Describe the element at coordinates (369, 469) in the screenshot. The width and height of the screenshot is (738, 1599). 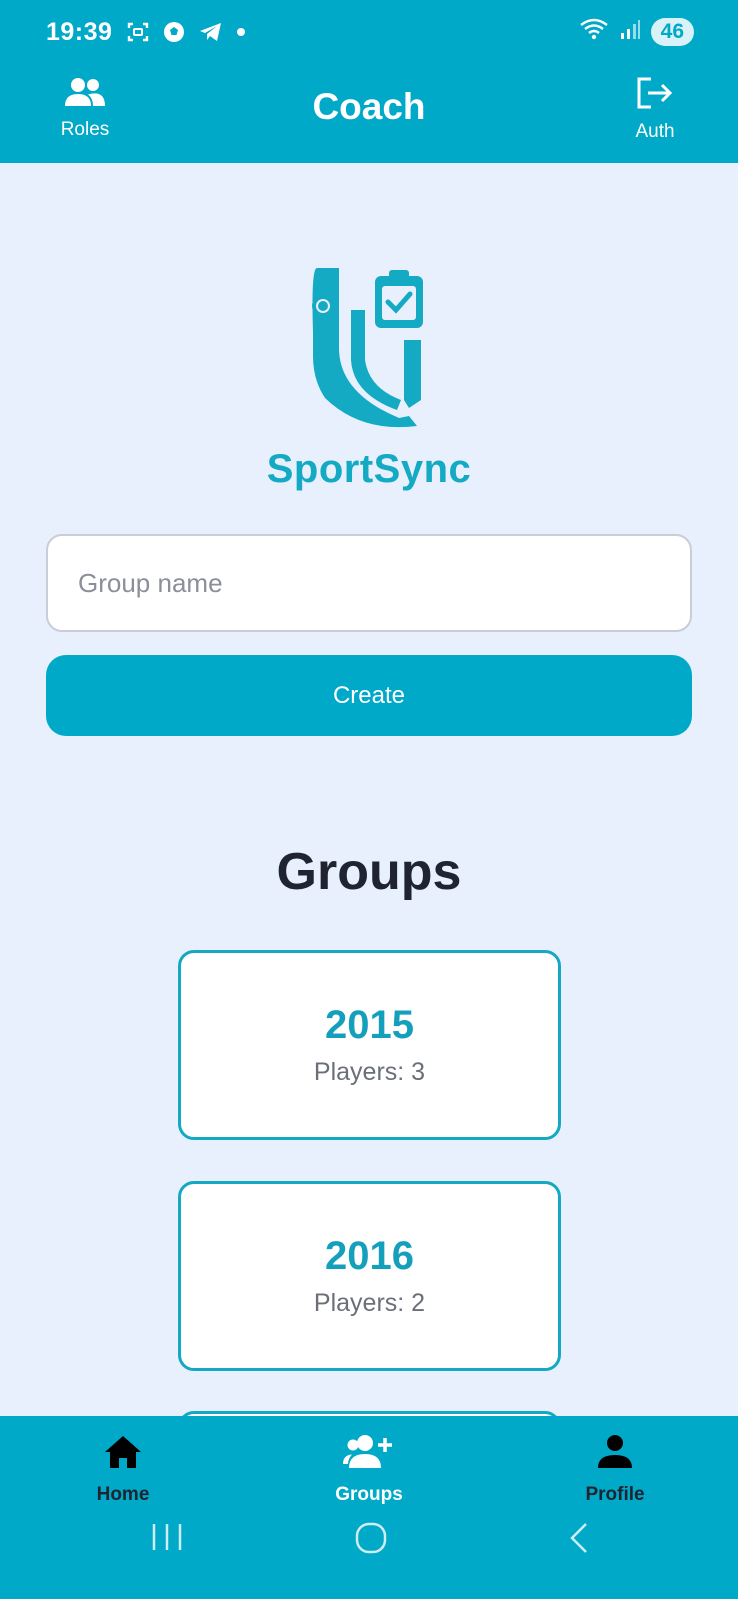
I see `logo-text: SportSync` at that location.